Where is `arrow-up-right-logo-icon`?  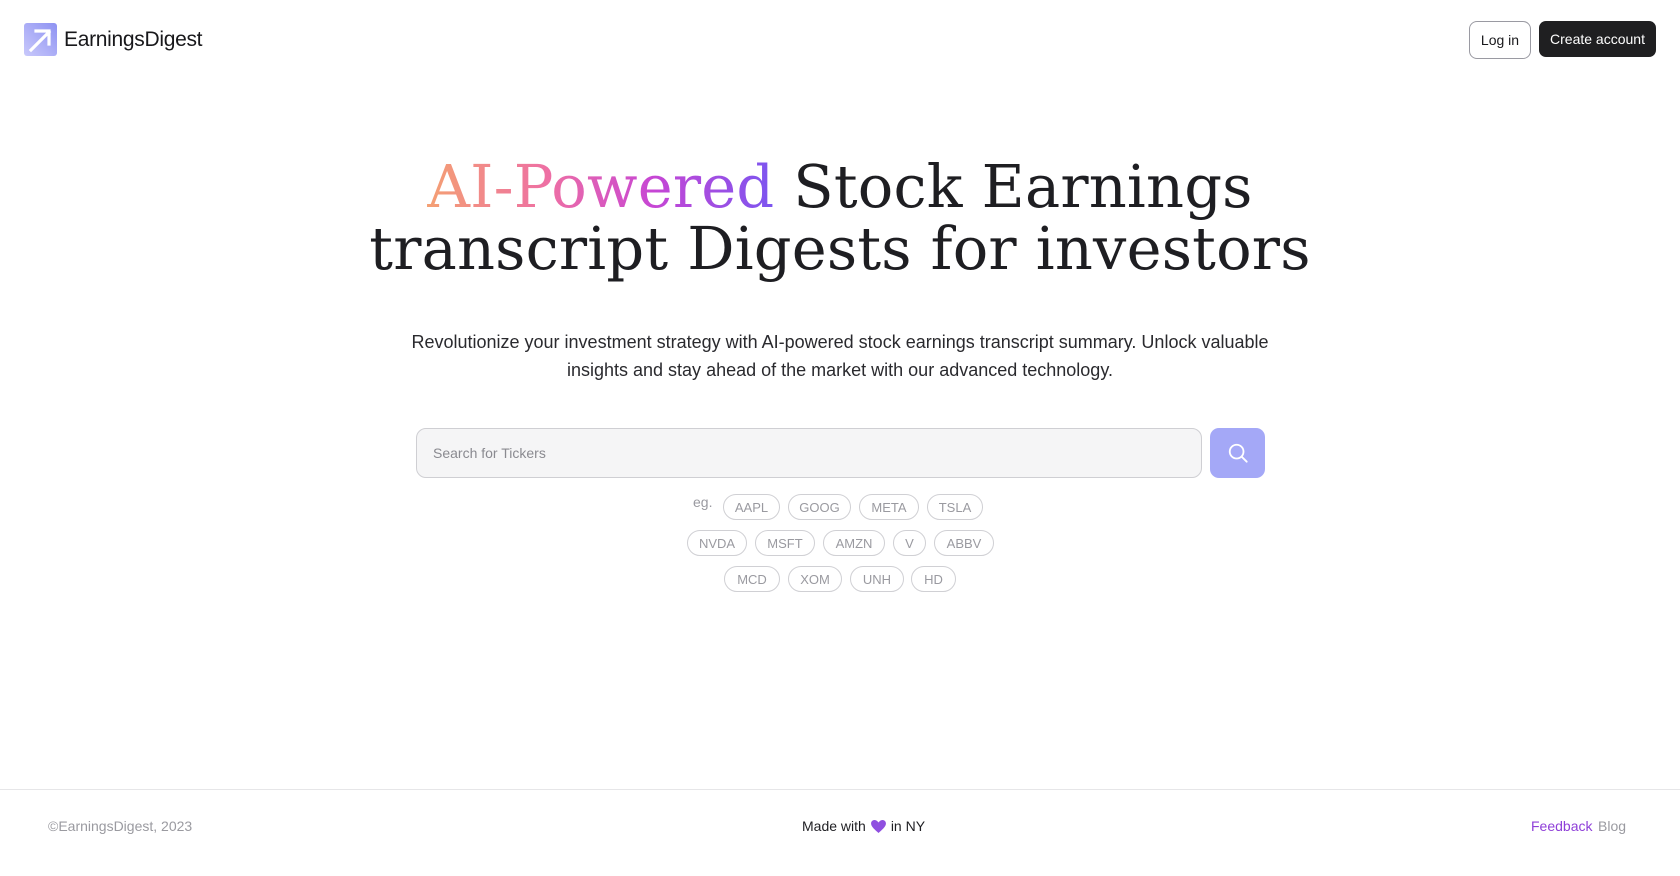
arrow-up-right-logo-icon is located at coordinates (40, 39).